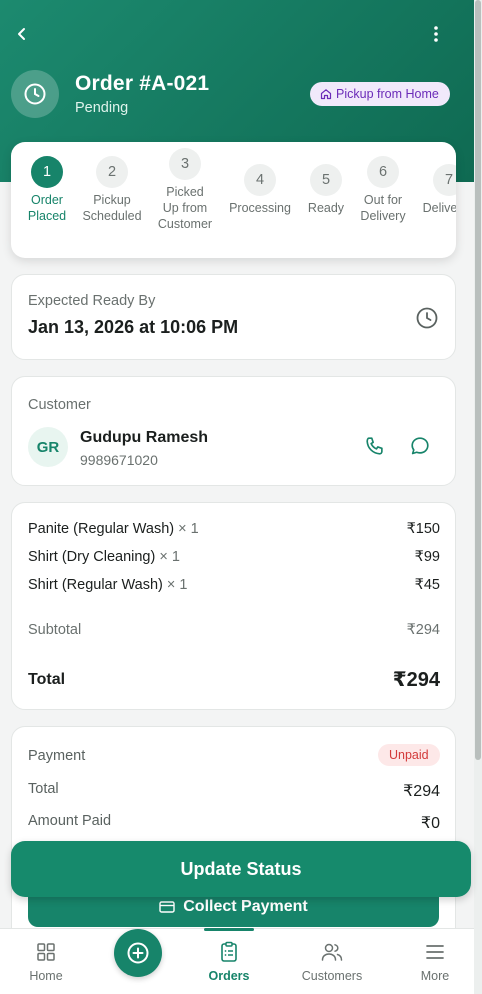 The height and width of the screenshot is (994, 482). What do you see at coordinates (234, 679) in the screenshot?
I see `total-row: Total ₹294` at bounding box center [234, 679].